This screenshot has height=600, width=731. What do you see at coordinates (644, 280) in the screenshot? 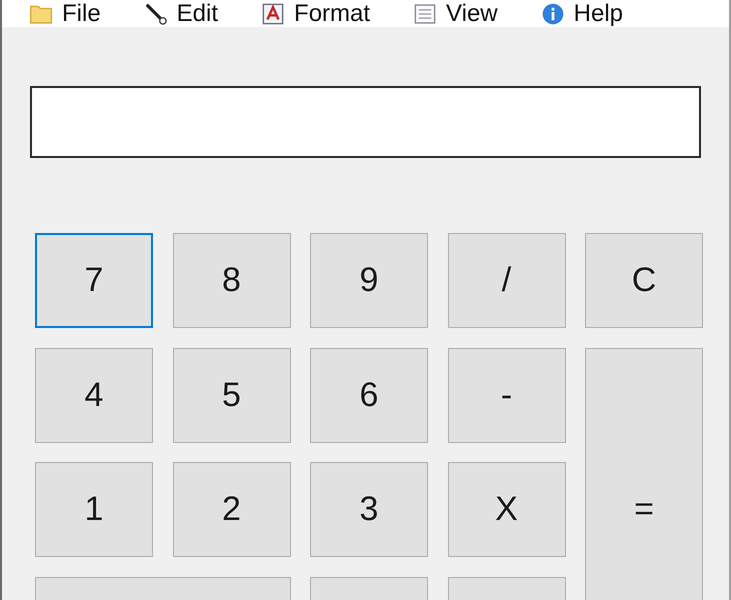
I see `calculator-key: C` at bounding box center [644, 280].